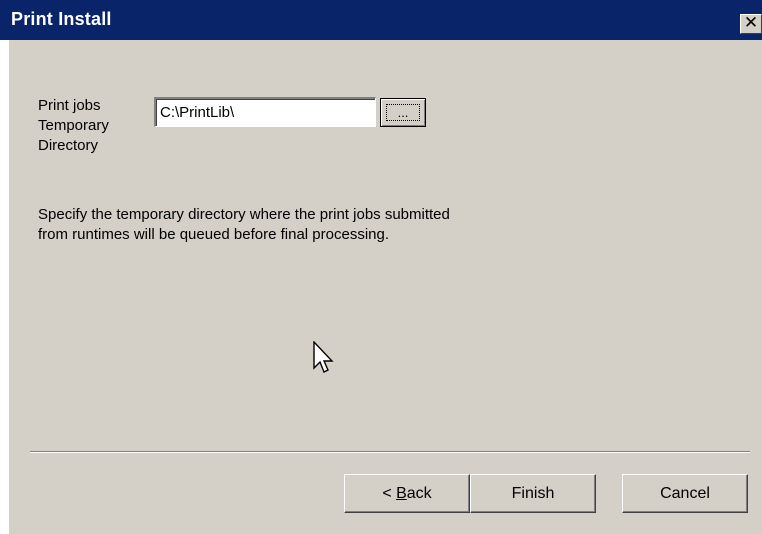 Image resolution: width=762 pixels, height=534 pixels. What do you see at coordinates (389, 493) in the screenshot?
I see `back-label-prefix: <` at bounding box center [389, 493].